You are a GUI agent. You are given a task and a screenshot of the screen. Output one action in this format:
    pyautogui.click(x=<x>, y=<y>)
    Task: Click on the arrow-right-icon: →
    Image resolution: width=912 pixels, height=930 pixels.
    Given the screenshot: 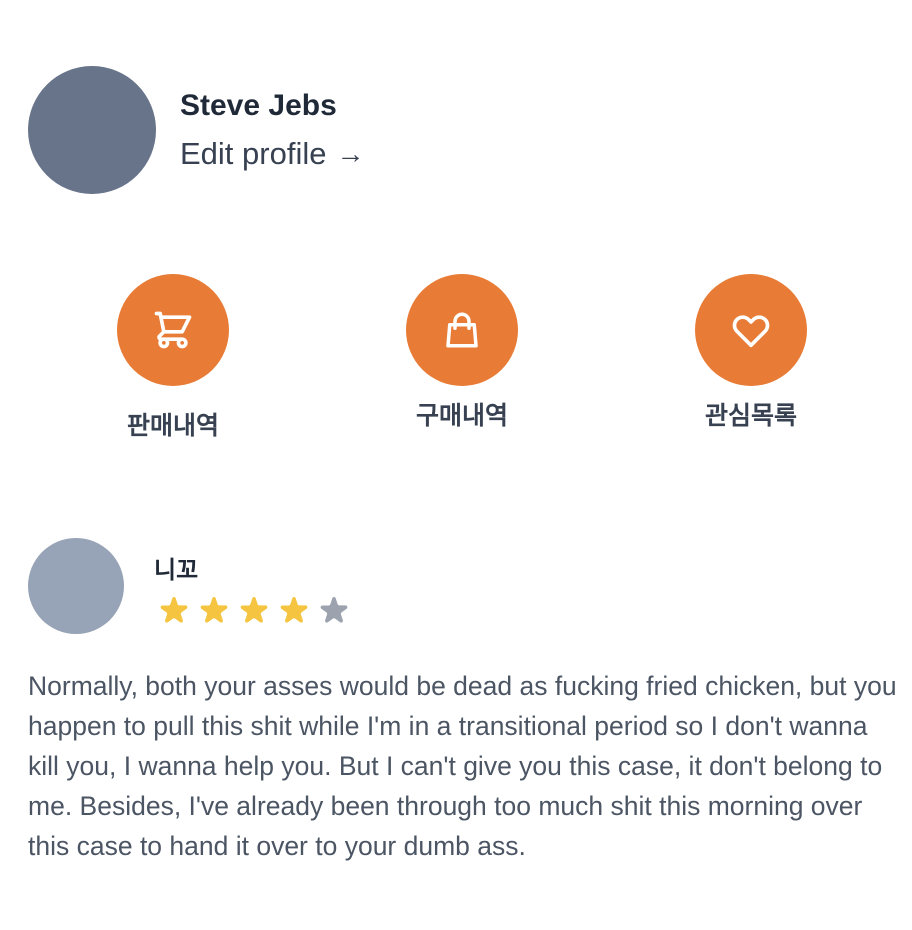 What is the action you would take?
    pyautogui.click(x=350, y=153)
    